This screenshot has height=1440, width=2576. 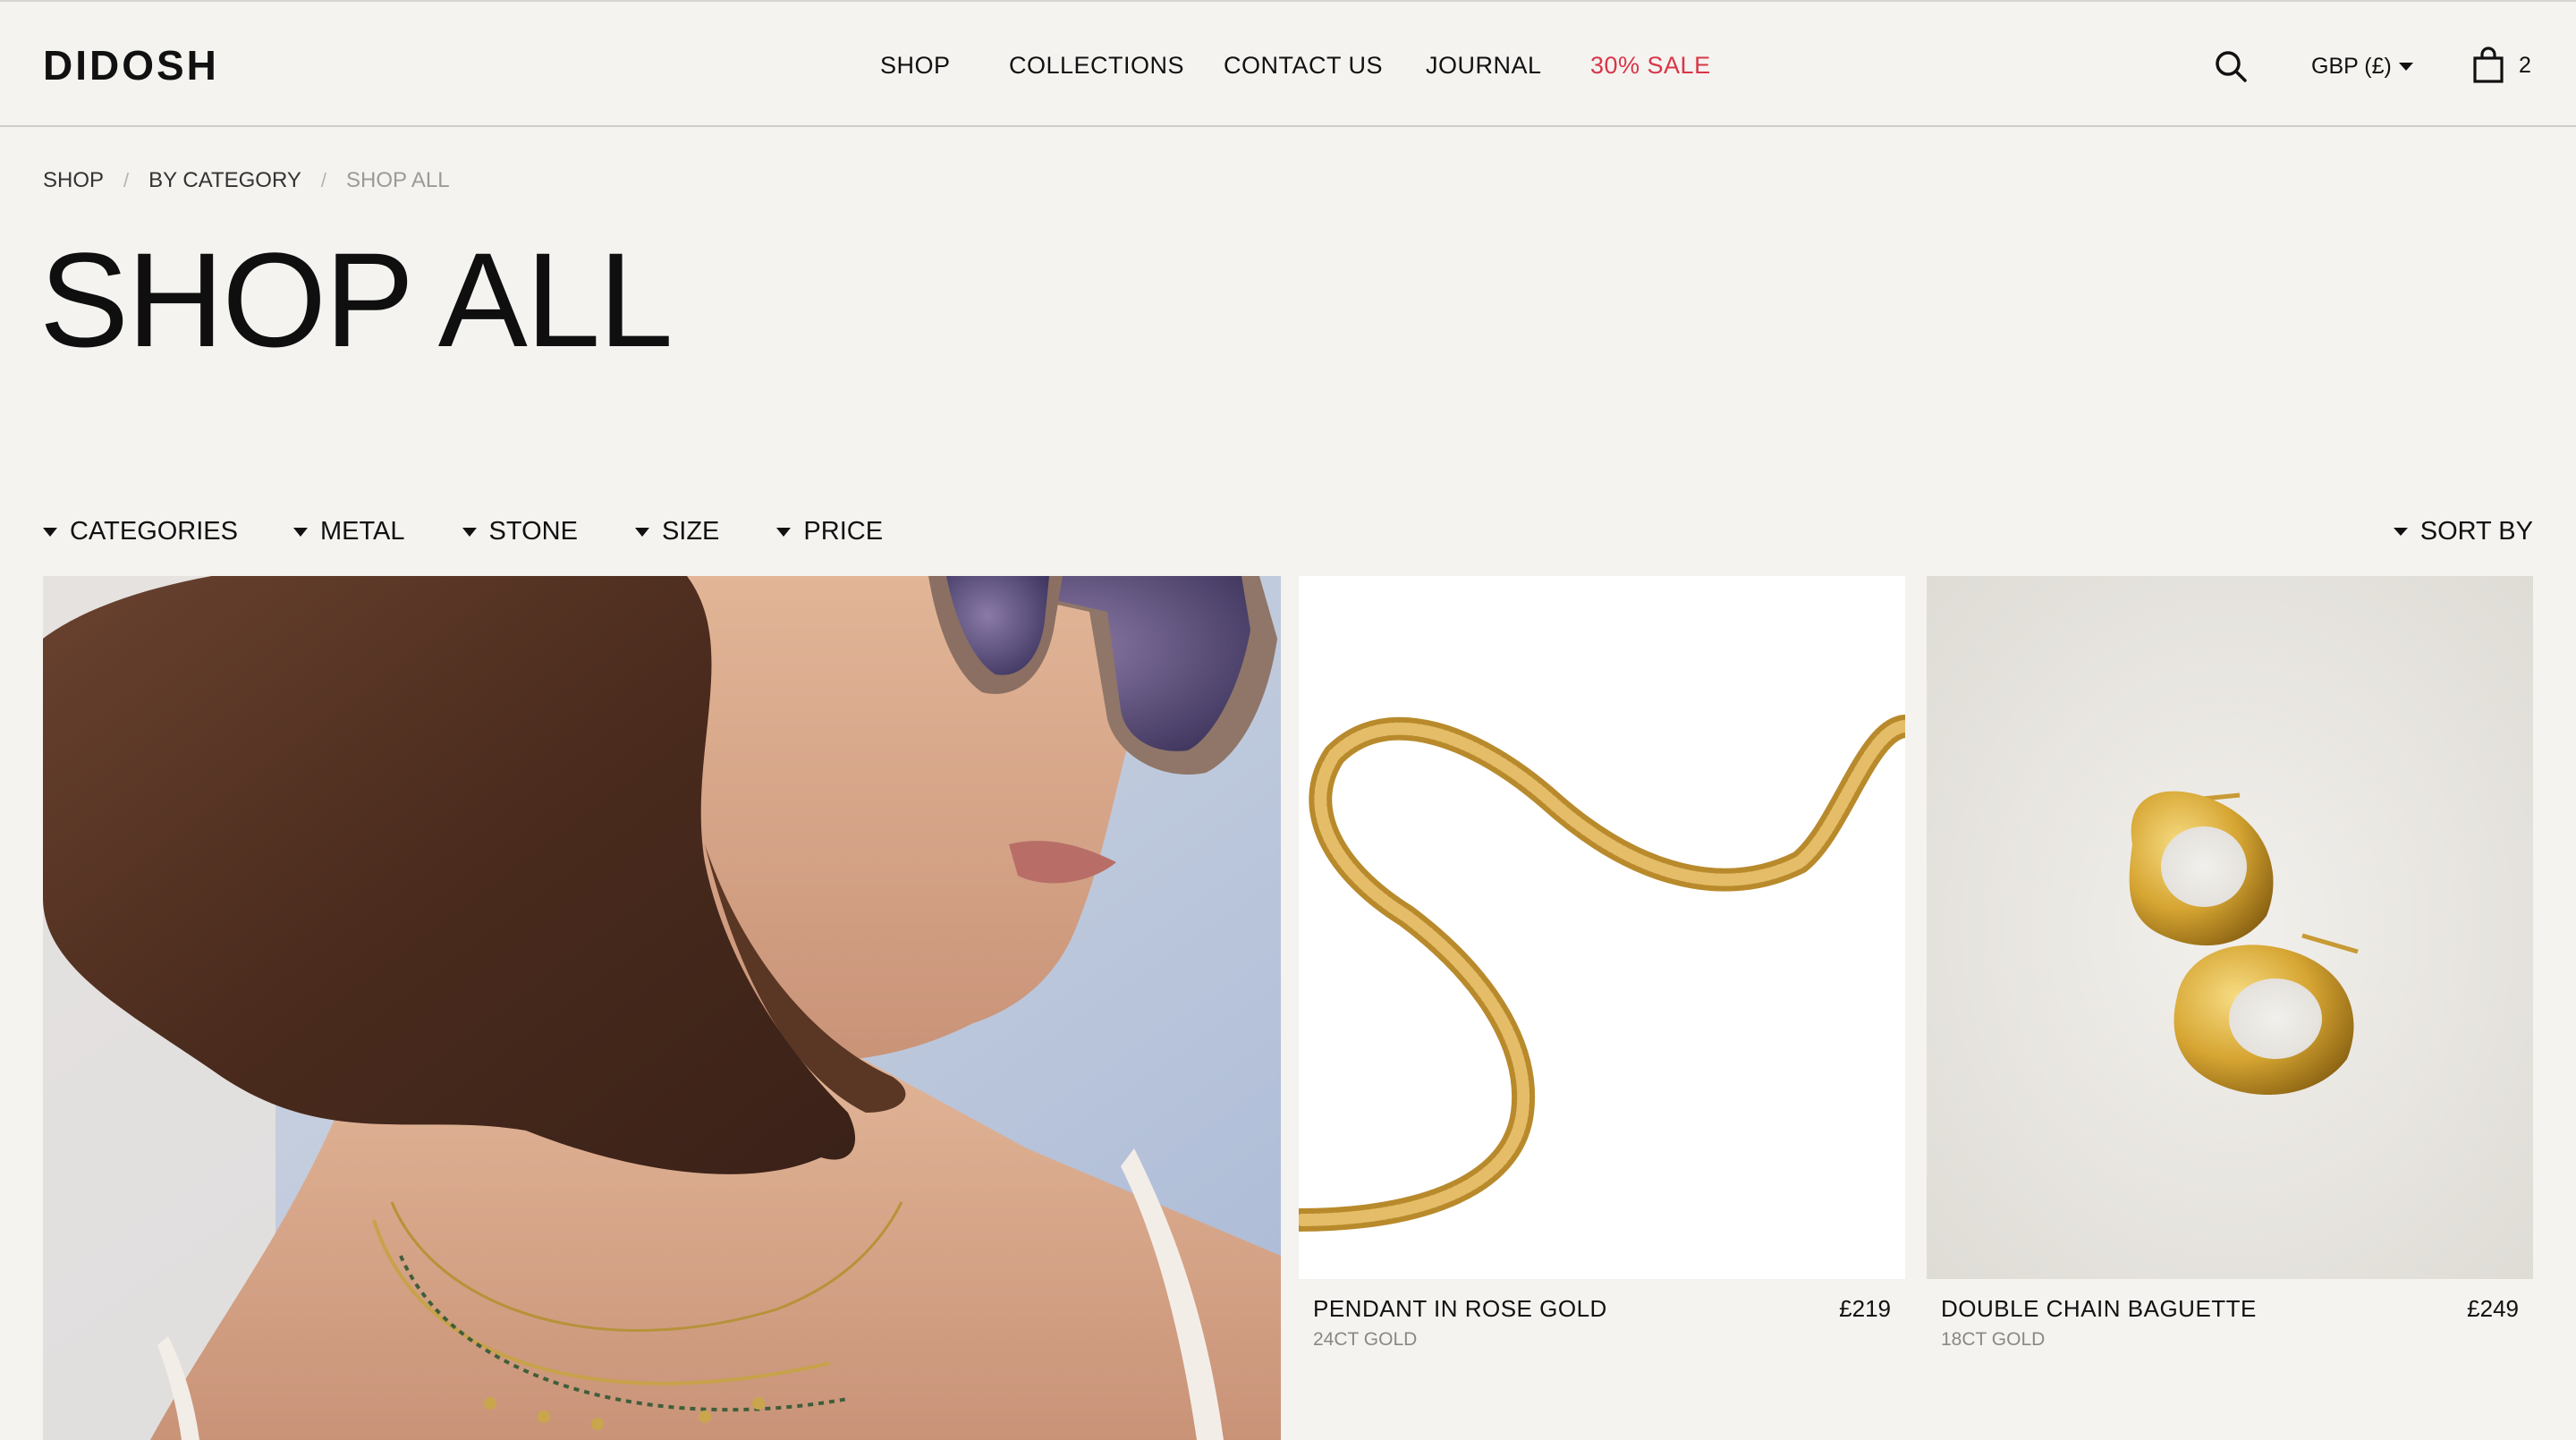 I want to click on bag-icon, so click(x=2488, y=65).